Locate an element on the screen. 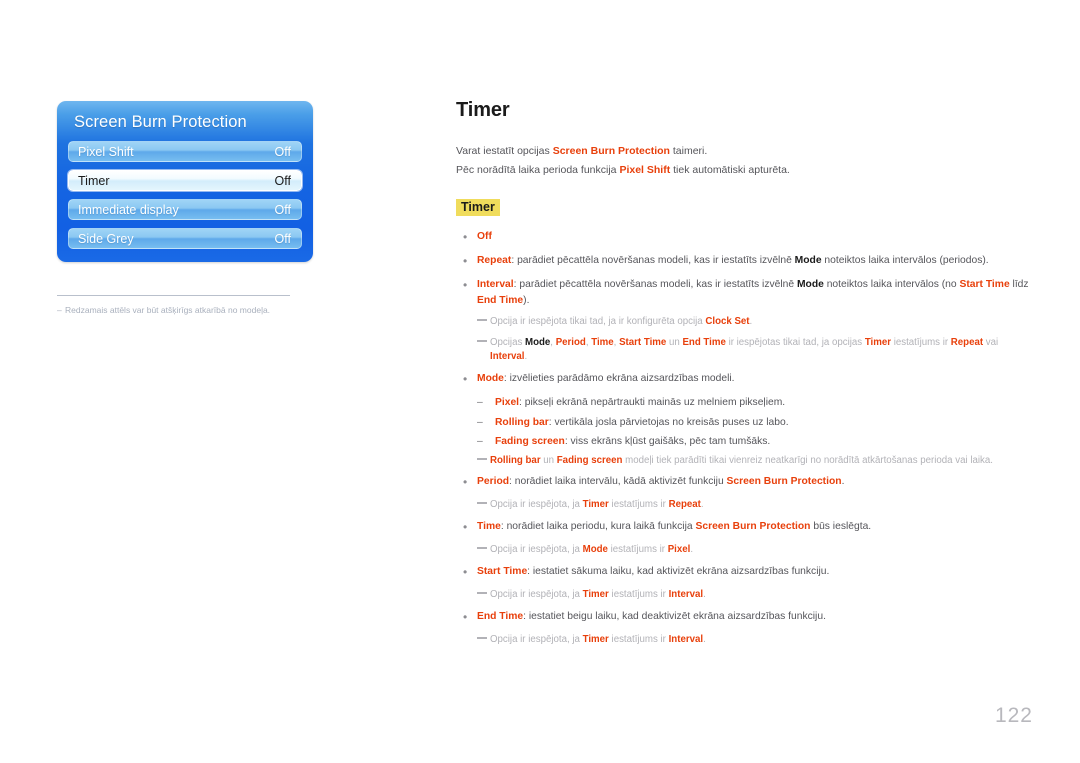 The image size is (1080, 763). osd-row-side-grey: Side Grey Off is located at coordinates (185, 238).